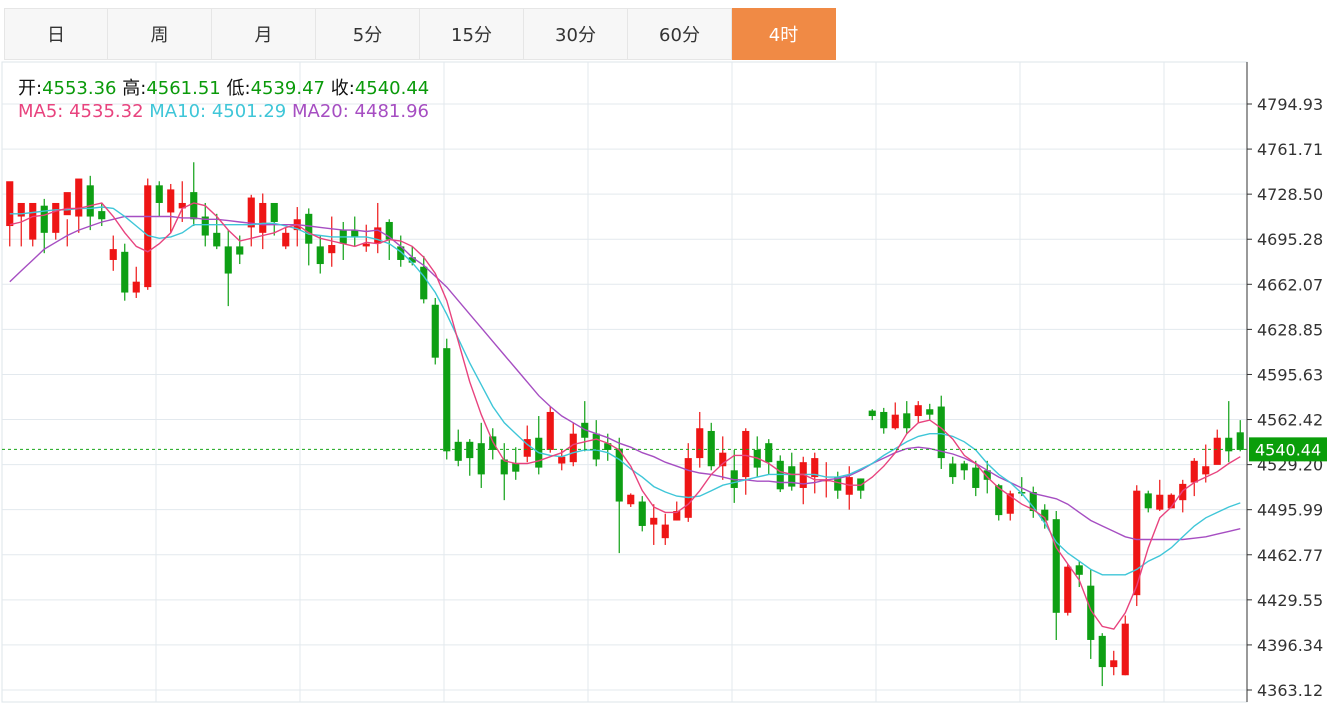 The width and height of the screenshot is (1329, 703). What do you see at coordinates (1290, 645) in the screenshot?
I see `y-tick-label: 4396.34` at bounding box center [1290, 645].